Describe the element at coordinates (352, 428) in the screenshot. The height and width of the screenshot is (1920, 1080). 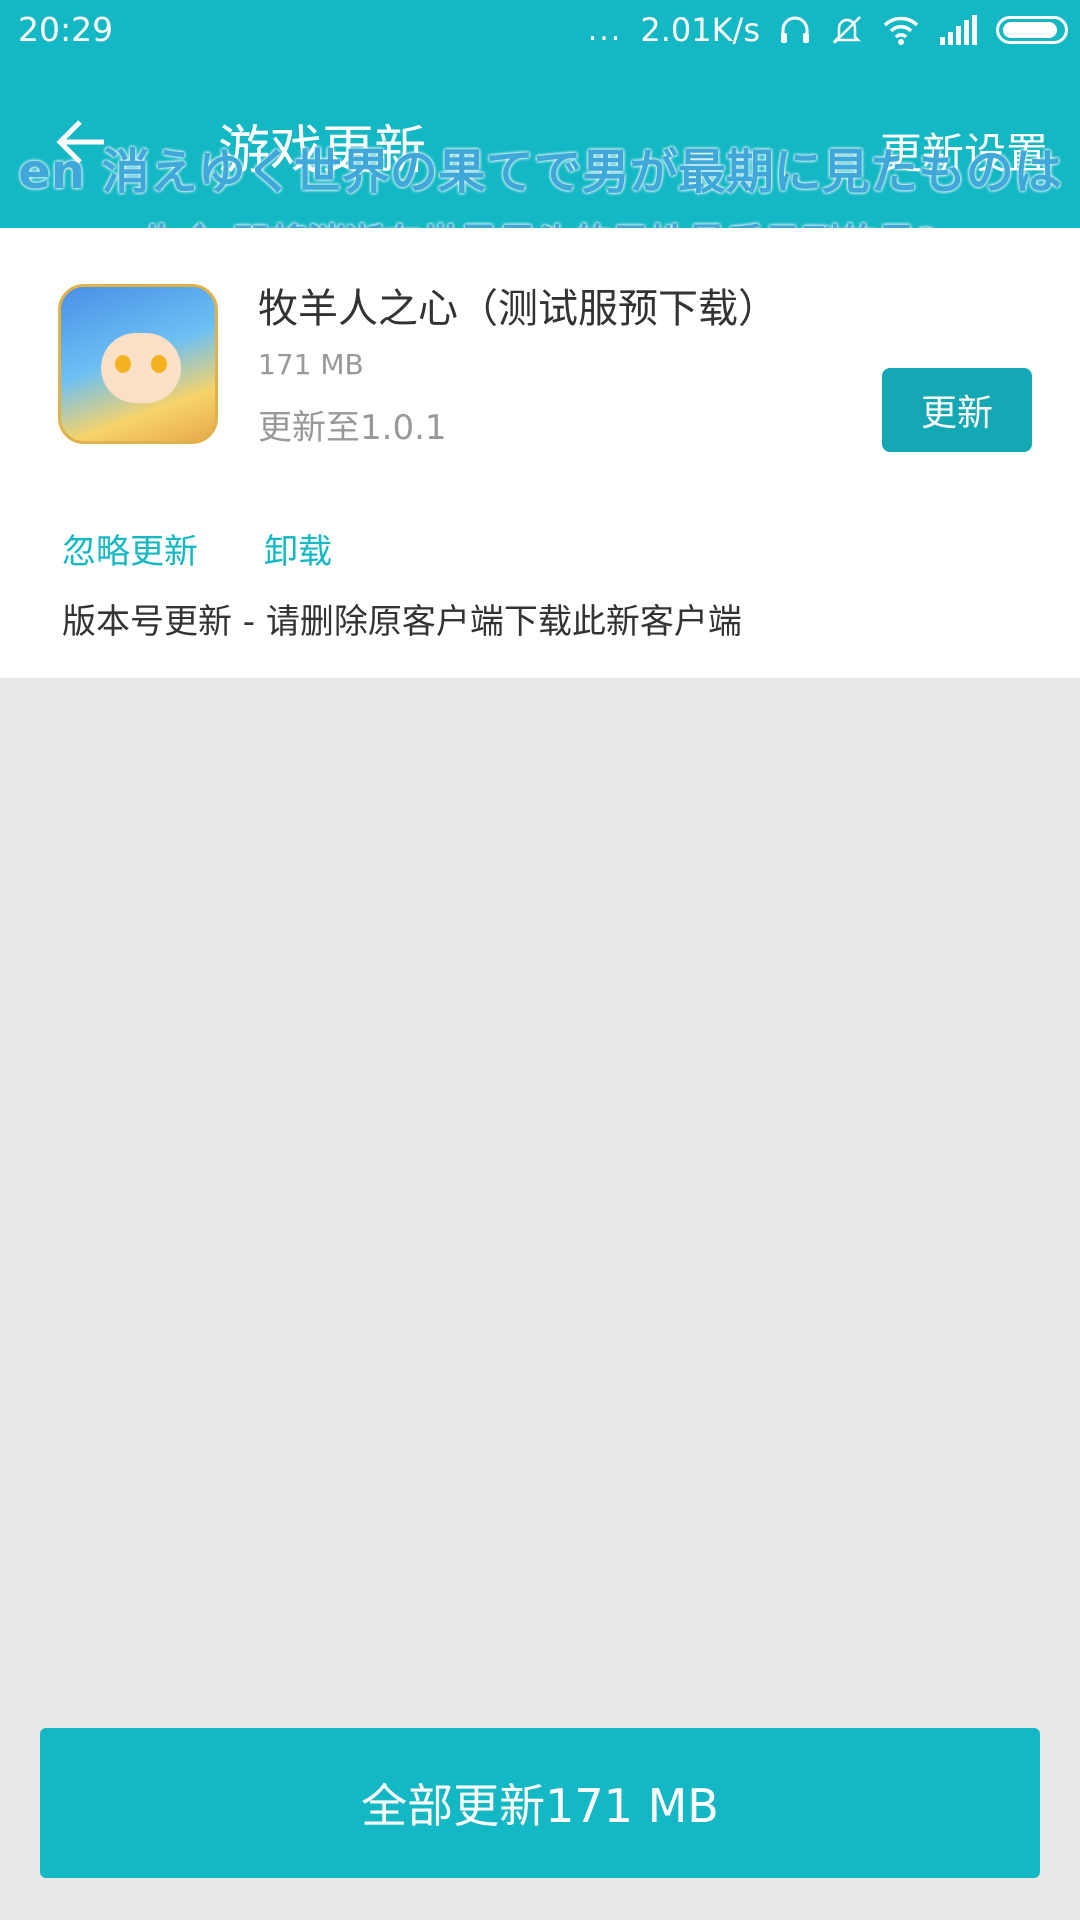
I see `app-version: 更新至1.0.1` at that location.